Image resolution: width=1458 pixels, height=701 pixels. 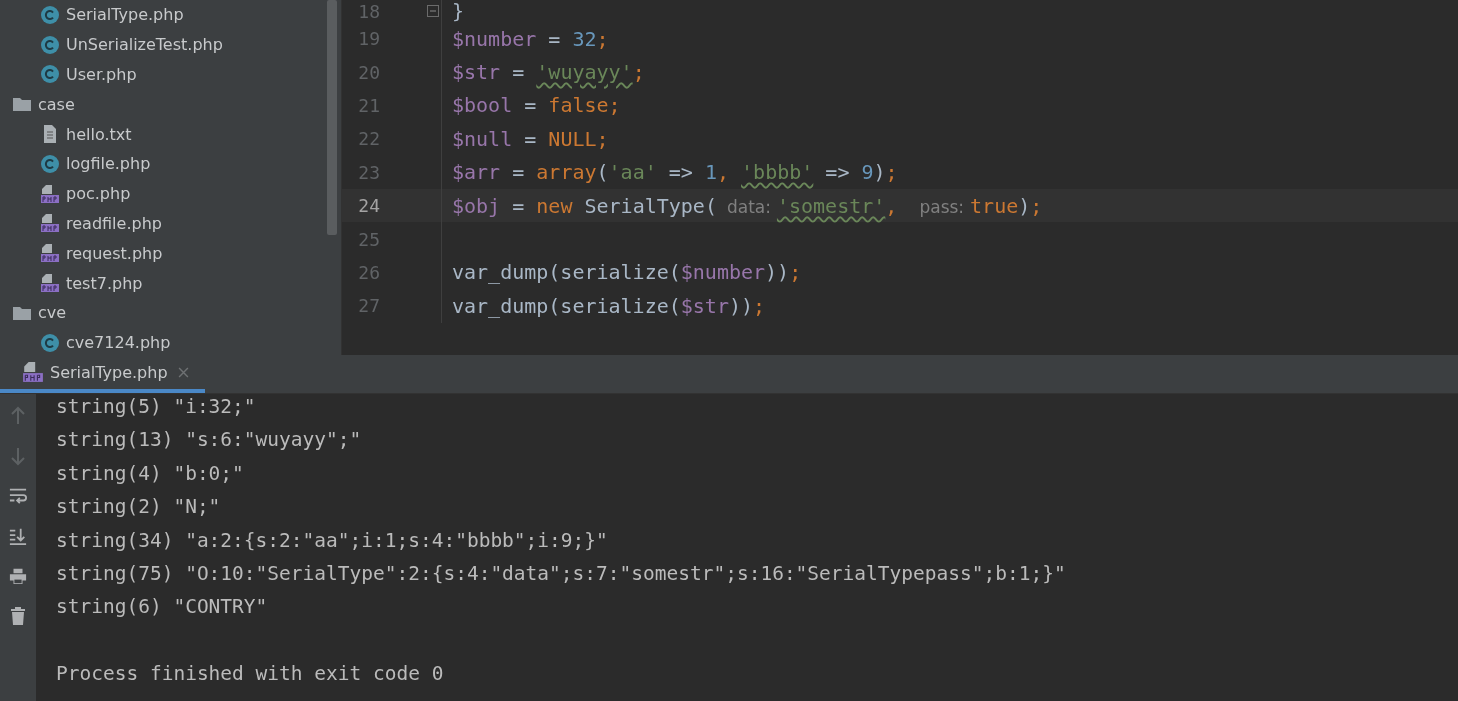 What do you see at coordinates (368, 206) in the screenshot?
I see `line-number: 24` at bounding box center [368, 206].